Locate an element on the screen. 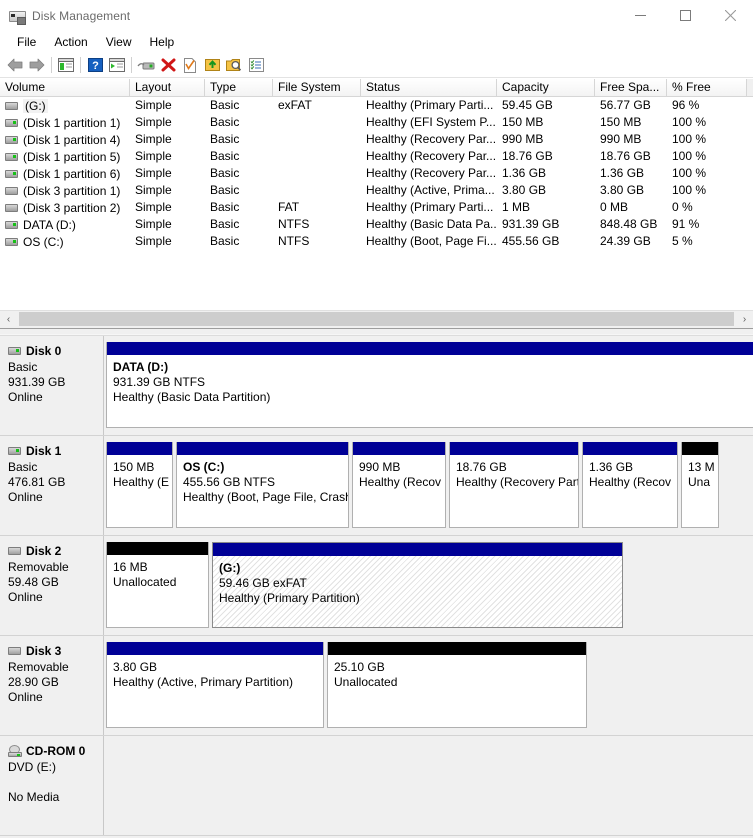 The height and width of the screenshot is (838, 753). partition-size: 931.39 GB NTFS is located at coordinates (159, 382).